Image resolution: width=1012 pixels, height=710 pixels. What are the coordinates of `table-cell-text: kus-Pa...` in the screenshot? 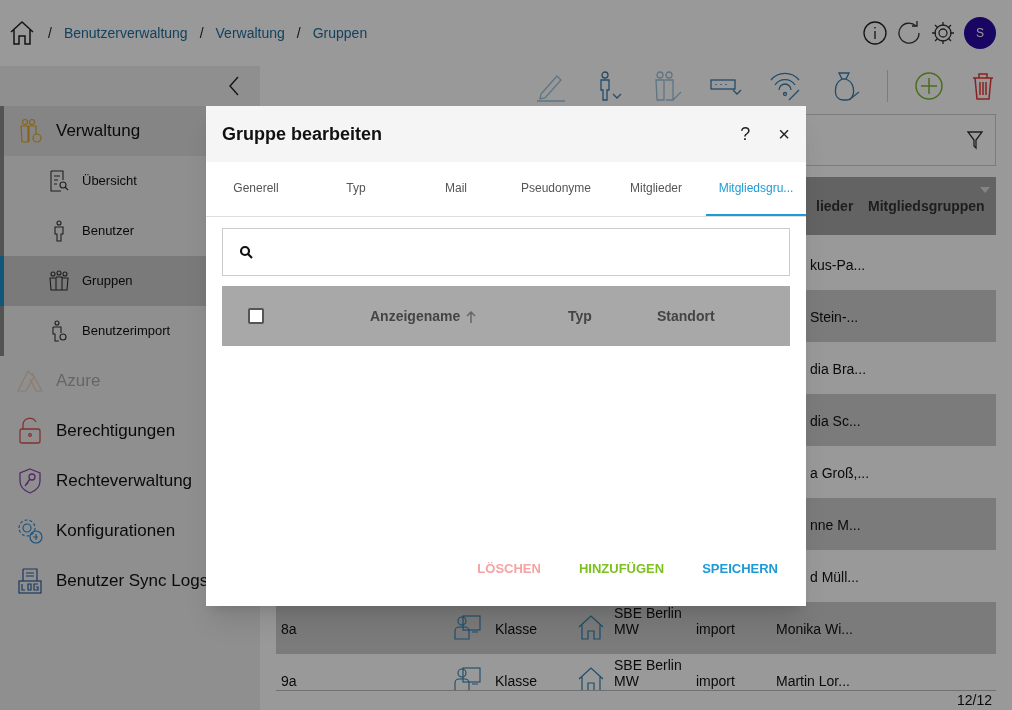 It's located at (838, 265).